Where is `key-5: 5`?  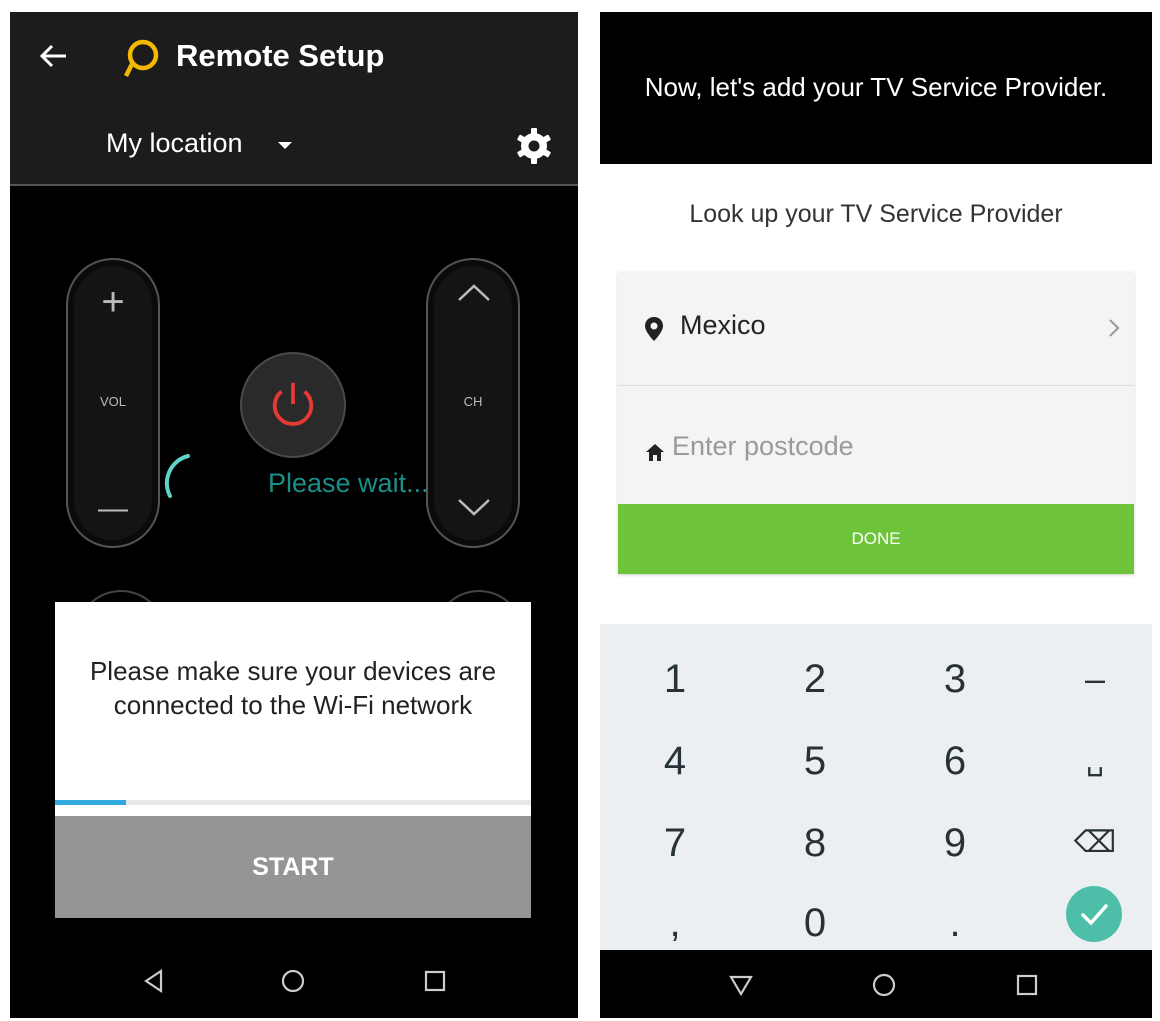 key-5: 5 is located at coordinates (815, 761).